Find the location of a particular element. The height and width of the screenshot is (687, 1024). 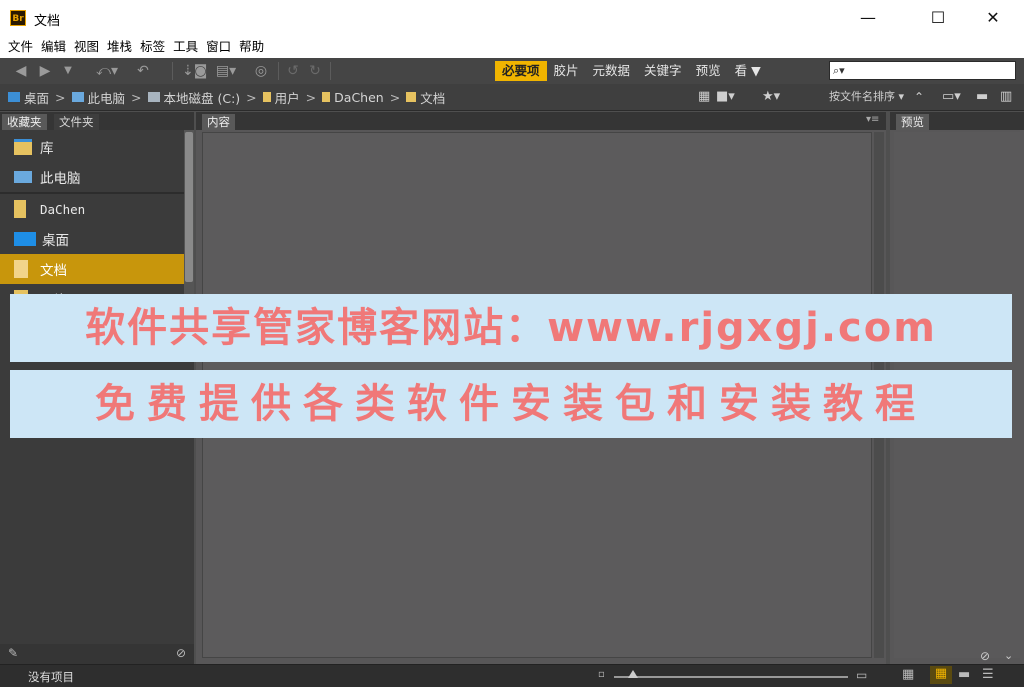

breadcrumb: 桌面 > 此电脑 > 本地磁盘 (C:) > 用户 > DaChen > 文档 is located at coordinates (226, 97).